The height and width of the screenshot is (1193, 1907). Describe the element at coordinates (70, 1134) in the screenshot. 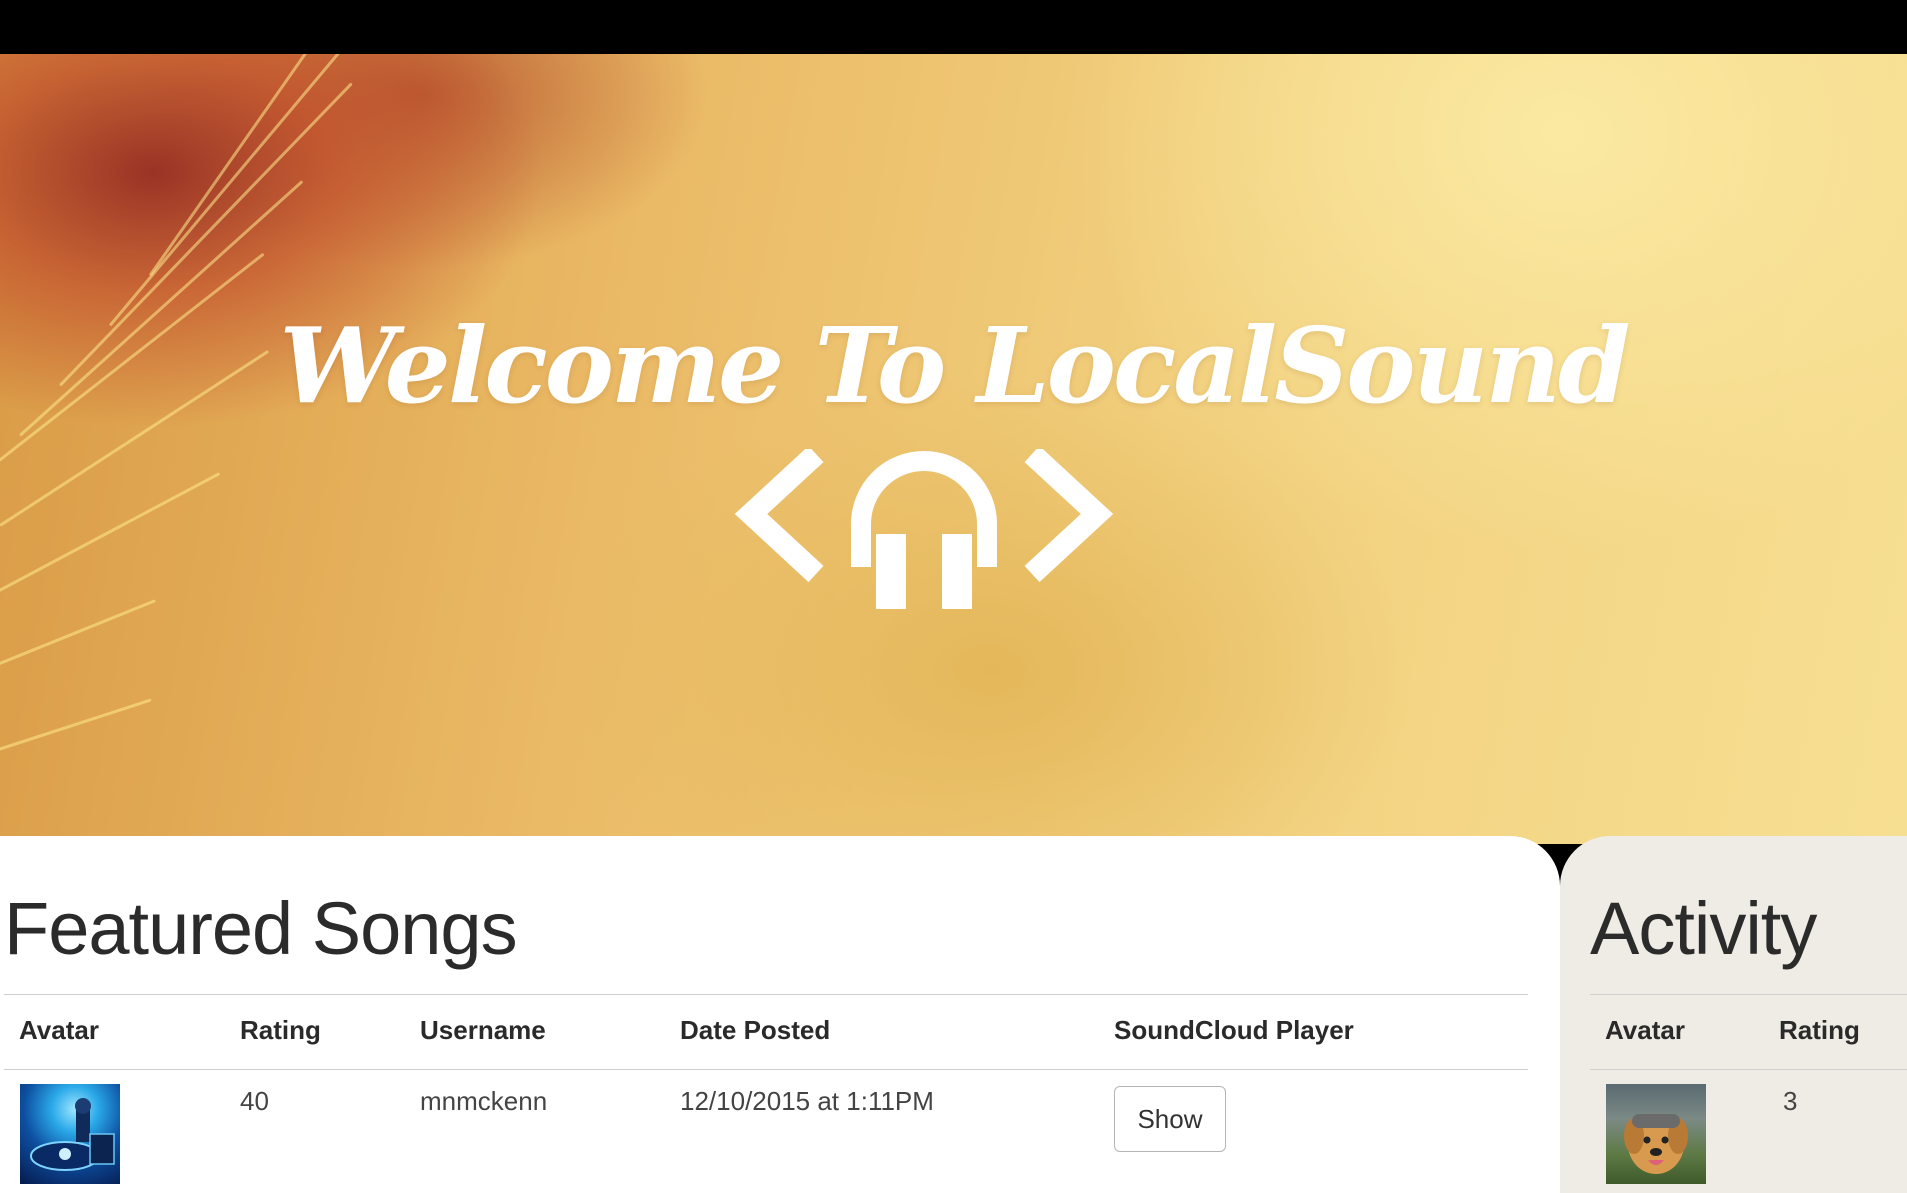

I see `dj-turntable-avatar` at that location.